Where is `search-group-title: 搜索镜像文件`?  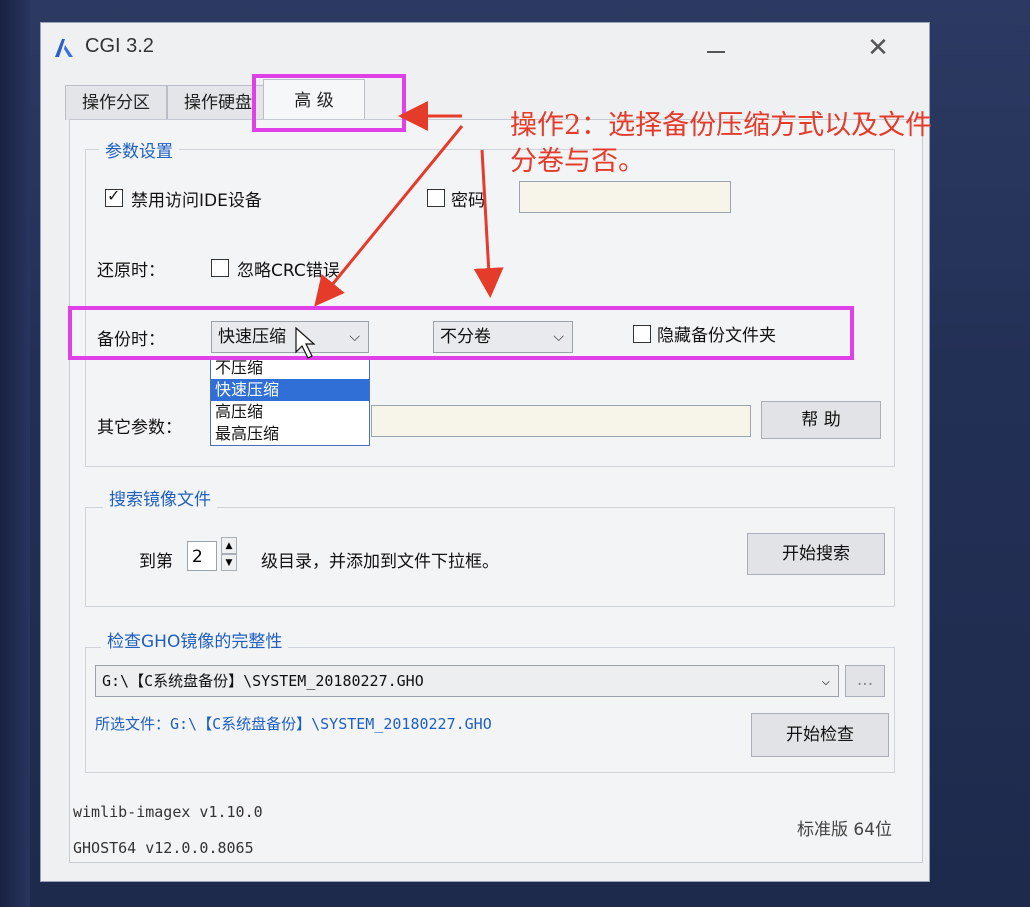
search-group-title: 搜索镜像文件 is located at coordinates (160, 497).